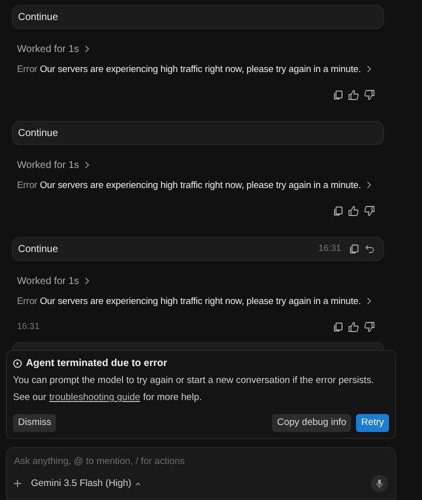 The image size is (422, 500). Describe the element at coordinates (370, 249) in the screenshot. I see `undo-icon` at that location.